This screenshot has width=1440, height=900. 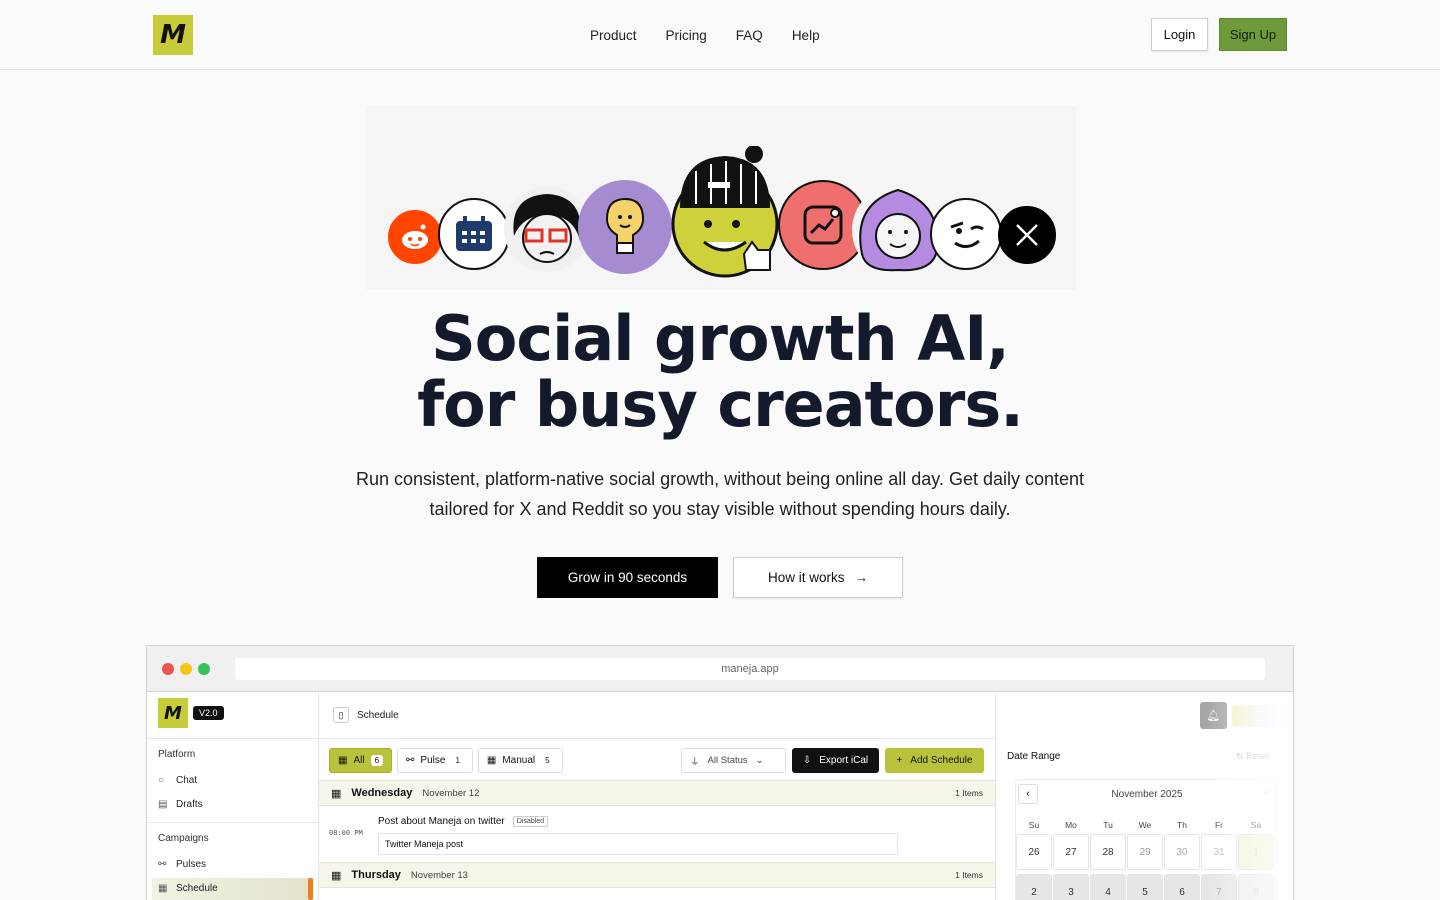 I want to click on filter-tabs: ▦ All 6 ⚯ Pulse 1 ▦ Manual 5, so click(x=446, y=760).